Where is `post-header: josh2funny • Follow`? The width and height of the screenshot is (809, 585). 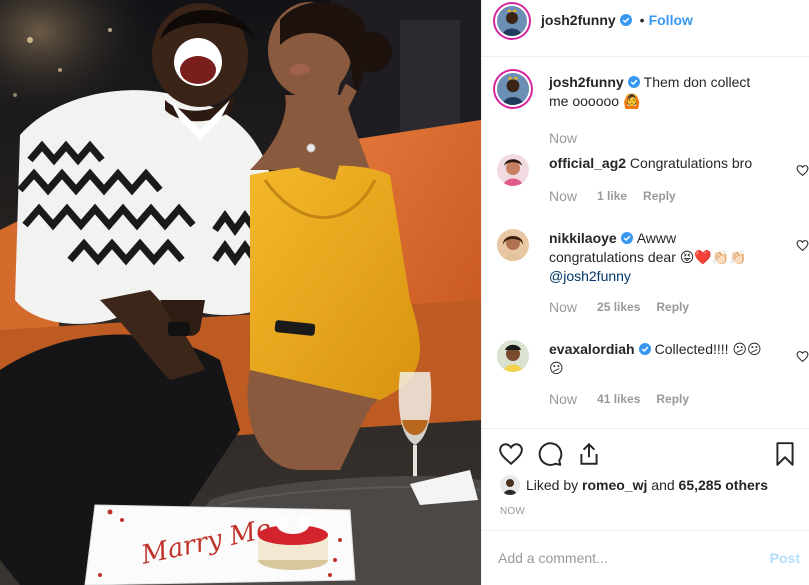
post-header: josh2funny • Follow is located at coordinates (645, 20).